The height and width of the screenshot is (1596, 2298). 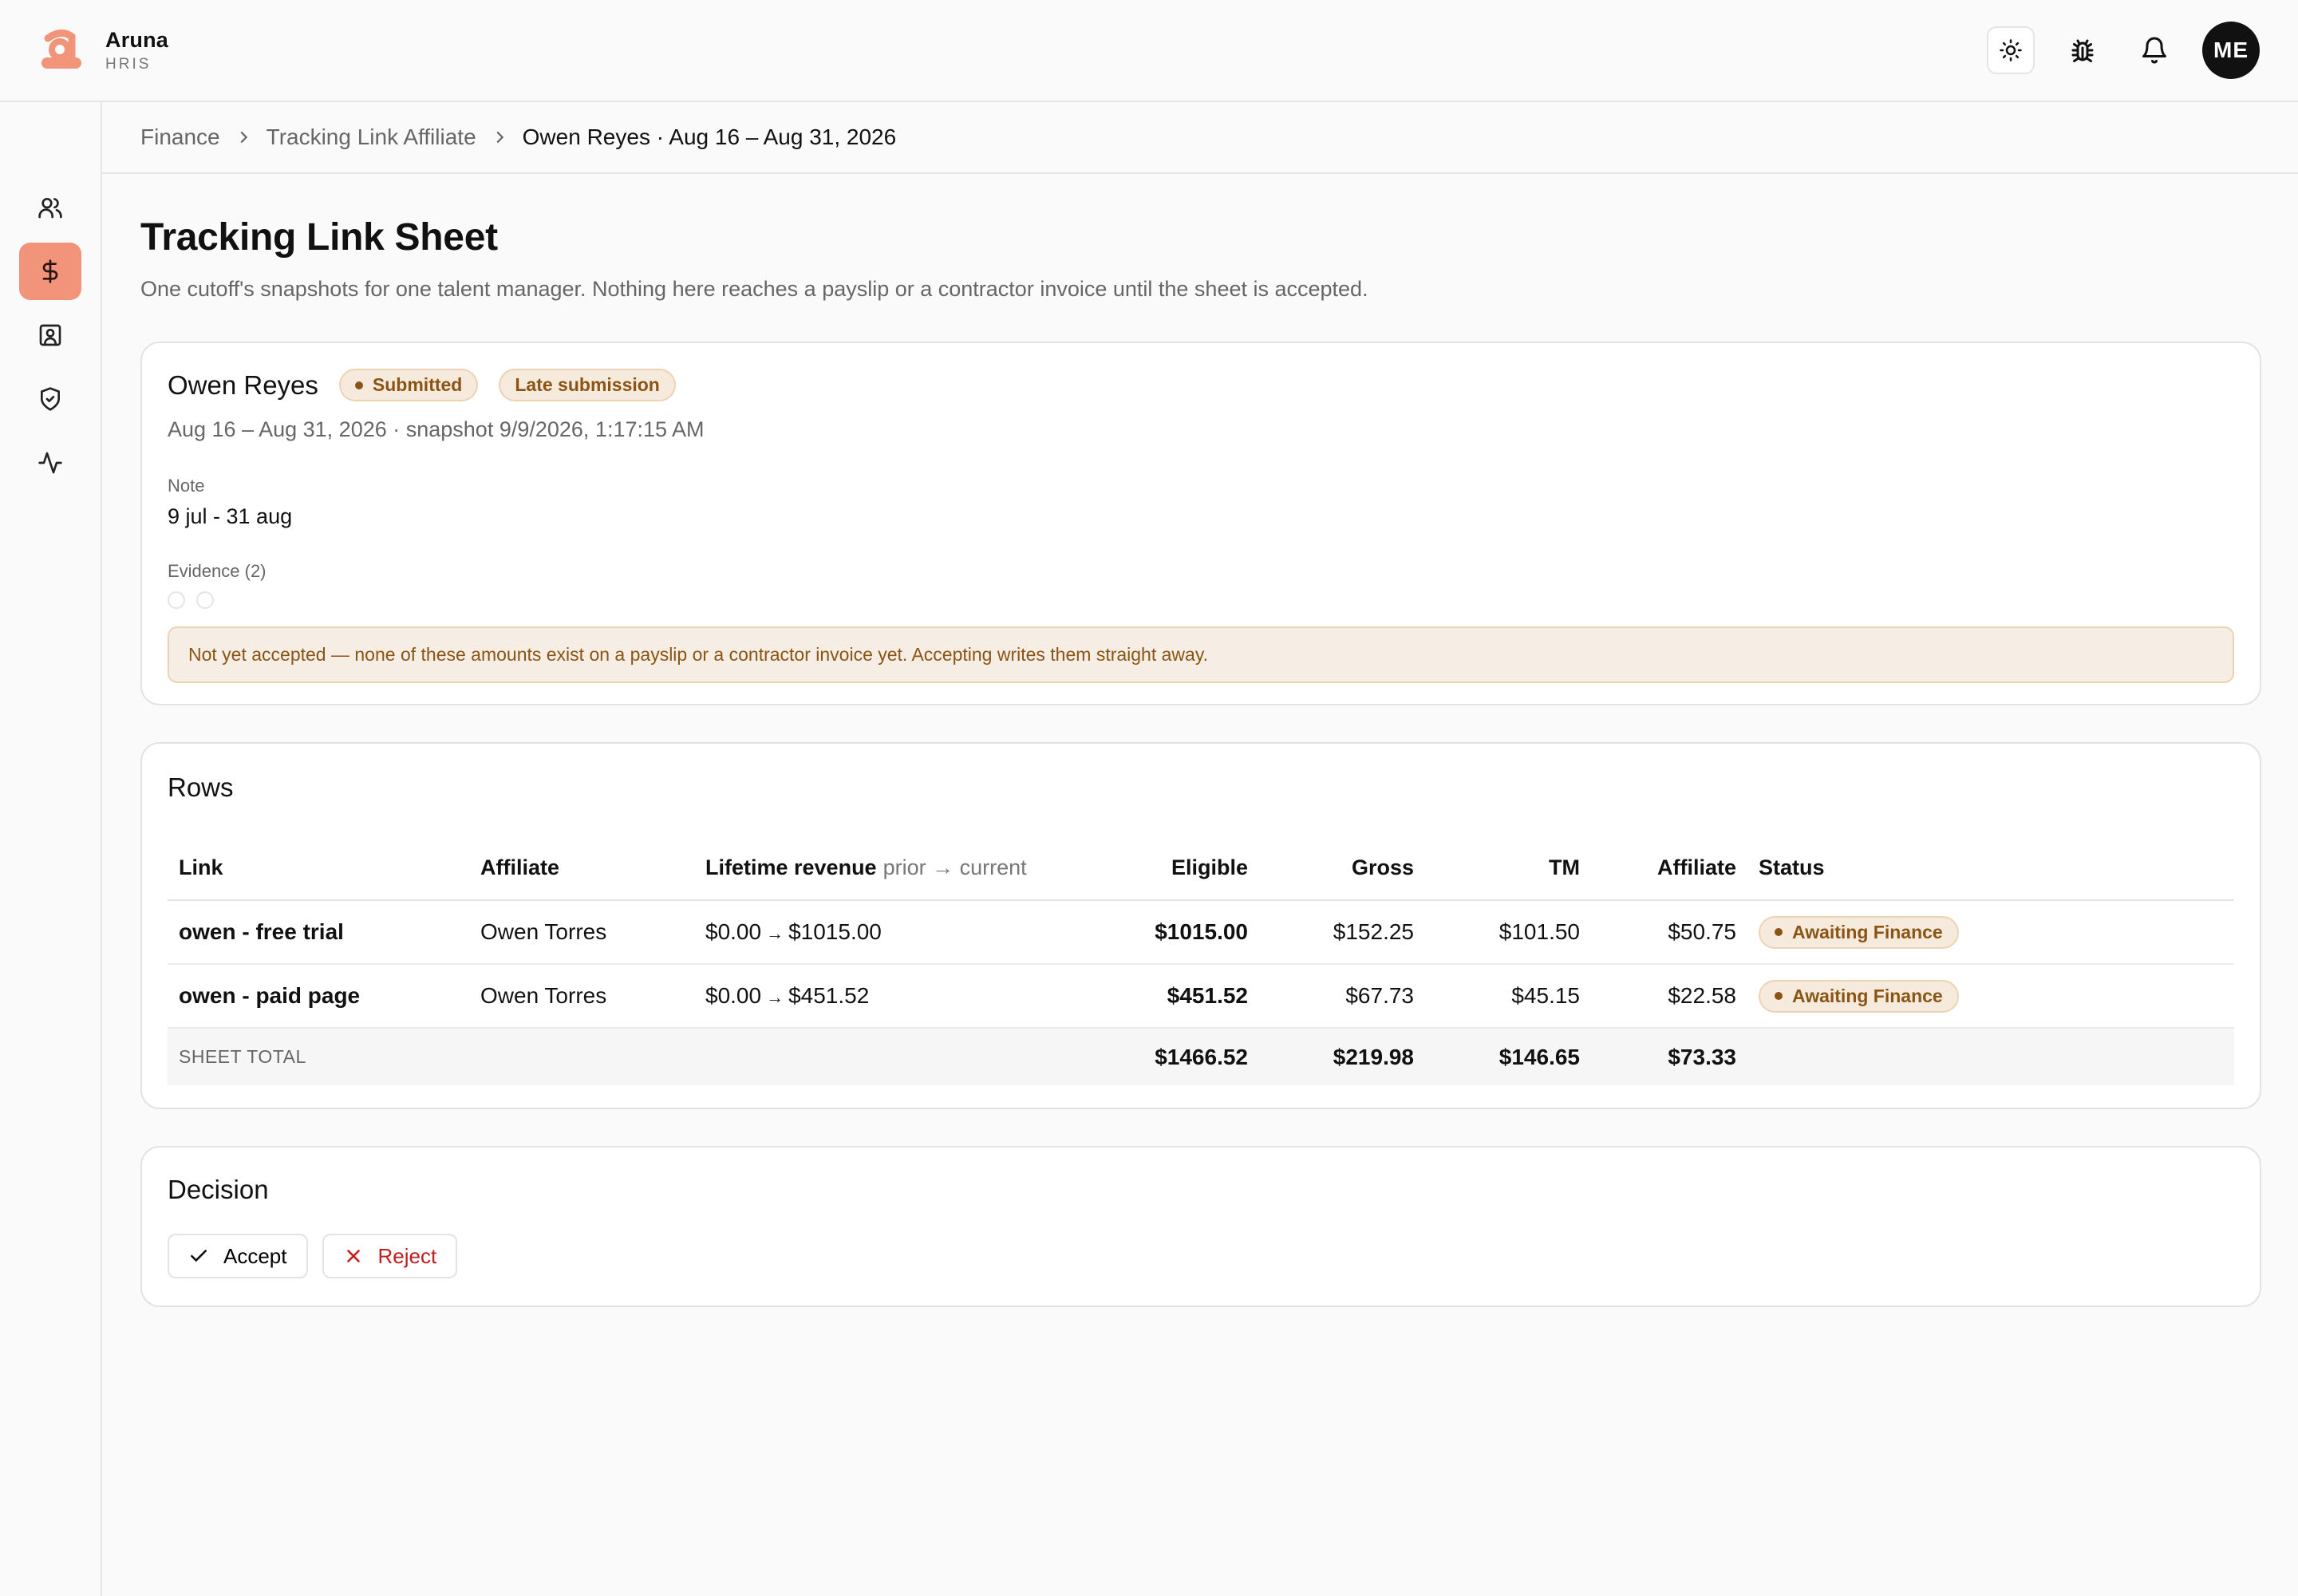 I want to click on cell-eligible: $1015.00, so click(x=1200, y=932).